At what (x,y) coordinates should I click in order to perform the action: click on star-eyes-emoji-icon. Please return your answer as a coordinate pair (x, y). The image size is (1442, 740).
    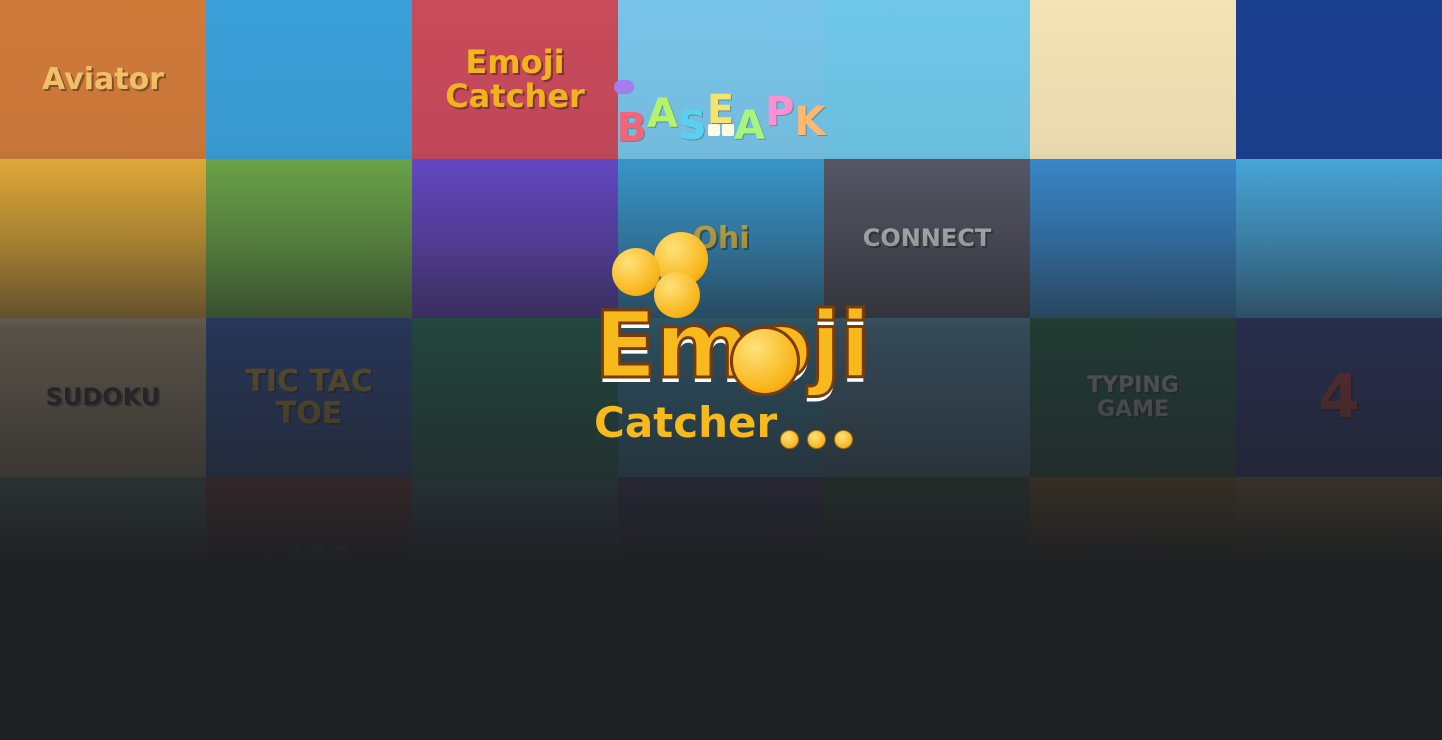
    Looking at the image, I should click on (765, 361).